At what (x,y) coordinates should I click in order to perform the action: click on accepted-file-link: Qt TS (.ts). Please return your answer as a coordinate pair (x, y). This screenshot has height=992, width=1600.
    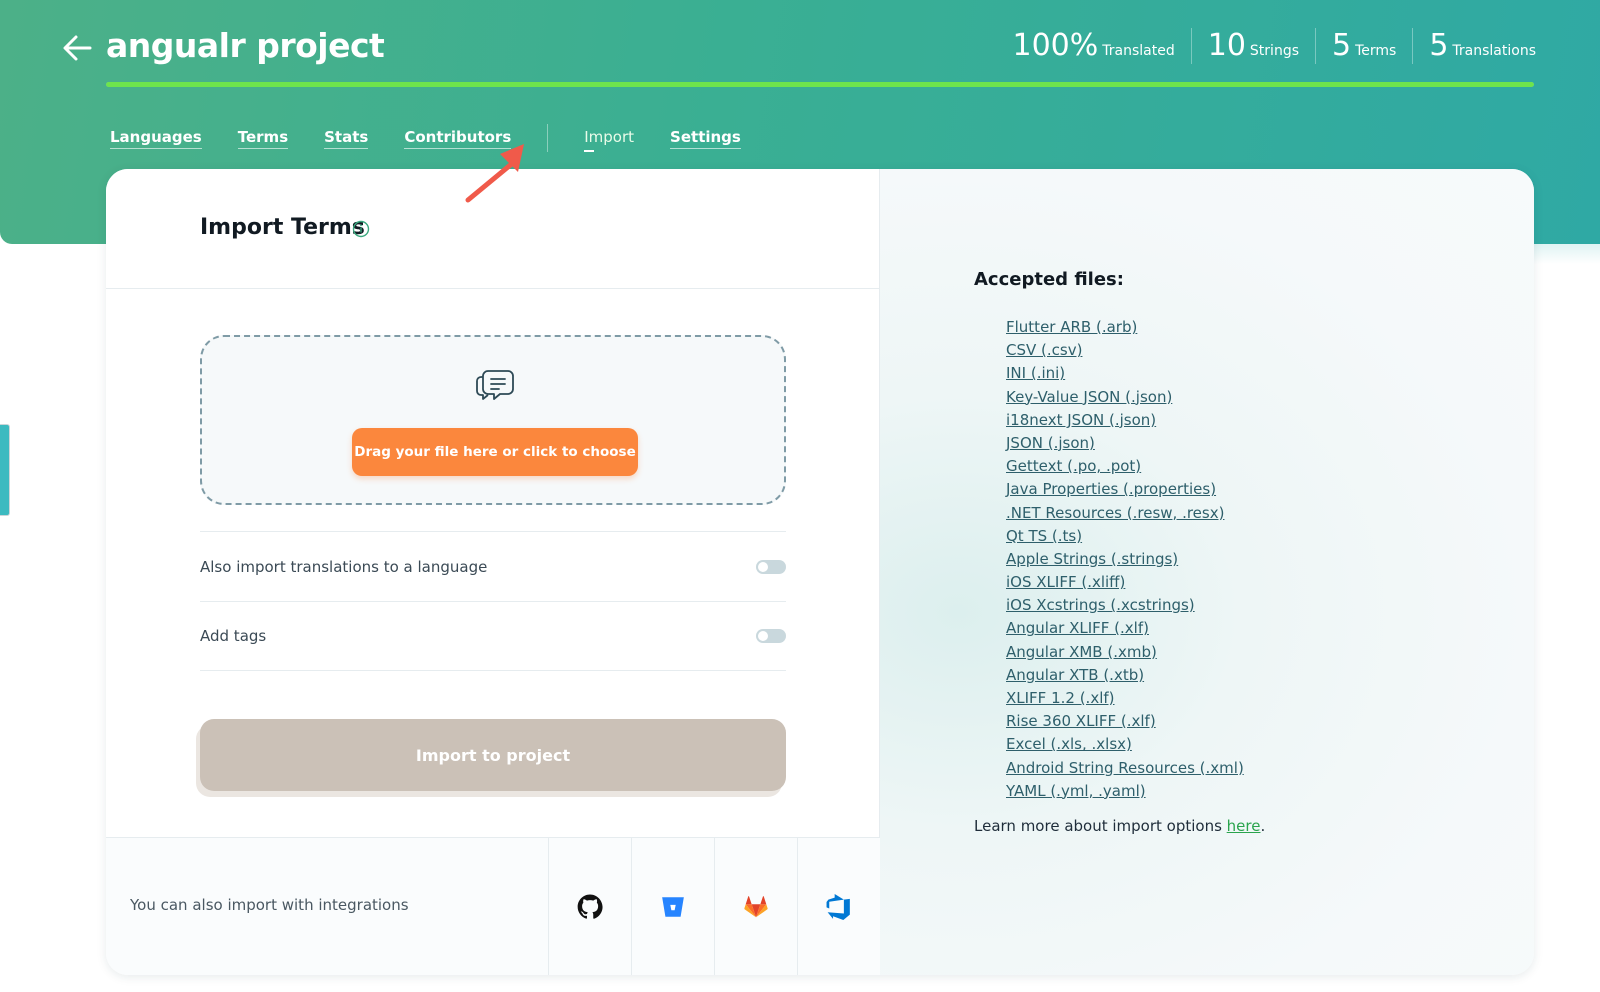
    Looking at the image, I should click on (1044, 536).